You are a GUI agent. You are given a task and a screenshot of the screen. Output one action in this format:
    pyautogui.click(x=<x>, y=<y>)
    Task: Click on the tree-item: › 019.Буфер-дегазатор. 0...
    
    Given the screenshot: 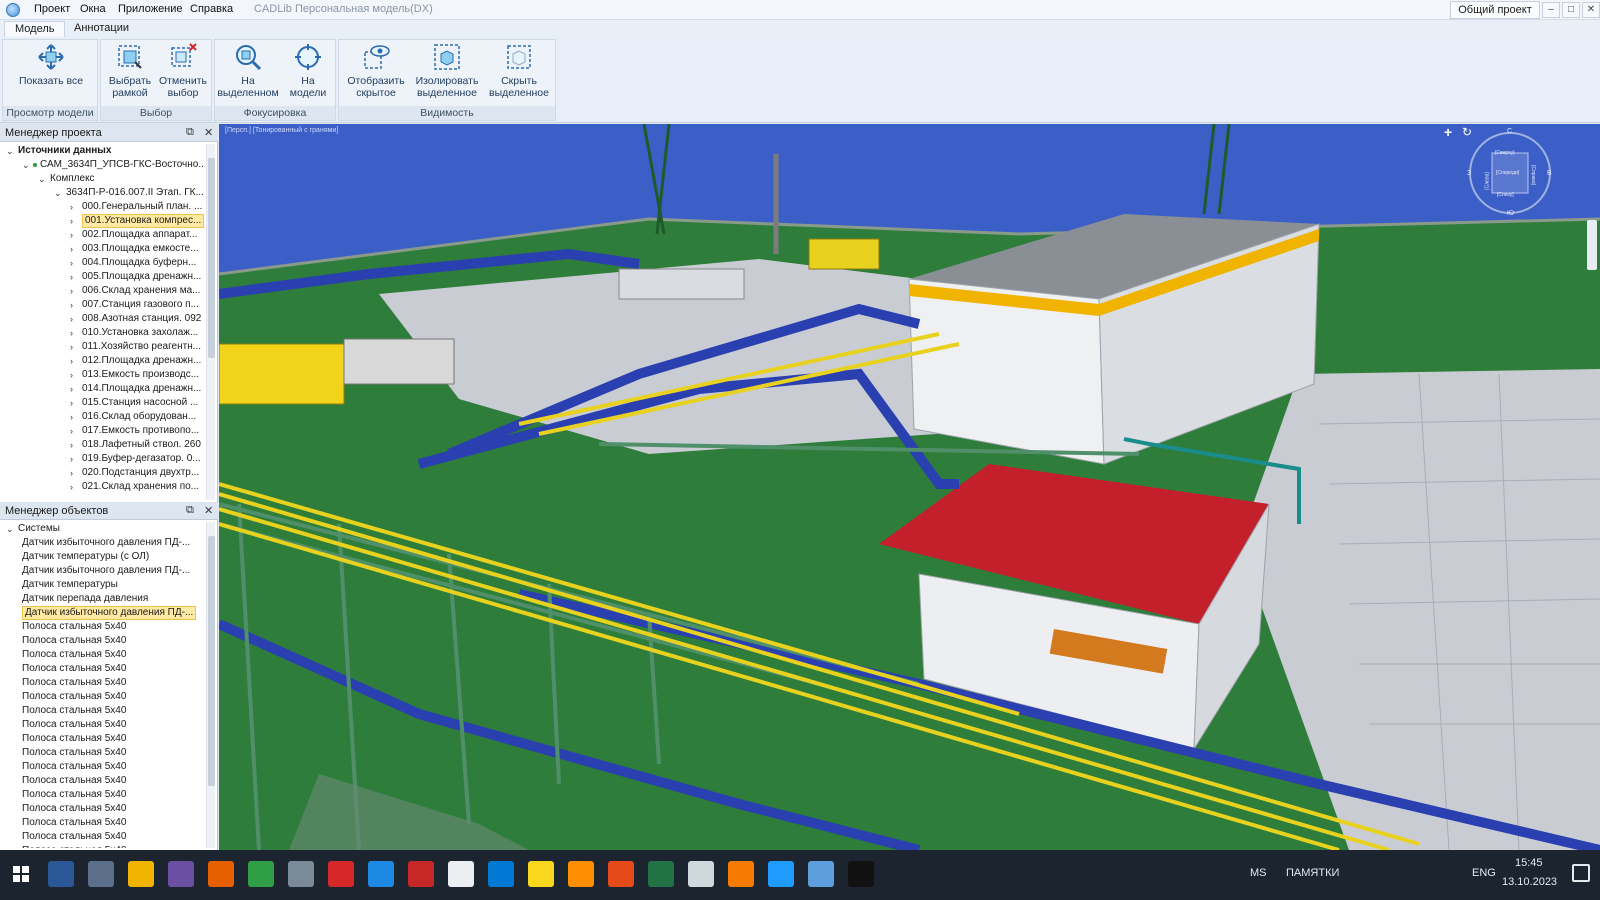 What is the action you would take?
    pyautogui.click(x=102, y=459)
    